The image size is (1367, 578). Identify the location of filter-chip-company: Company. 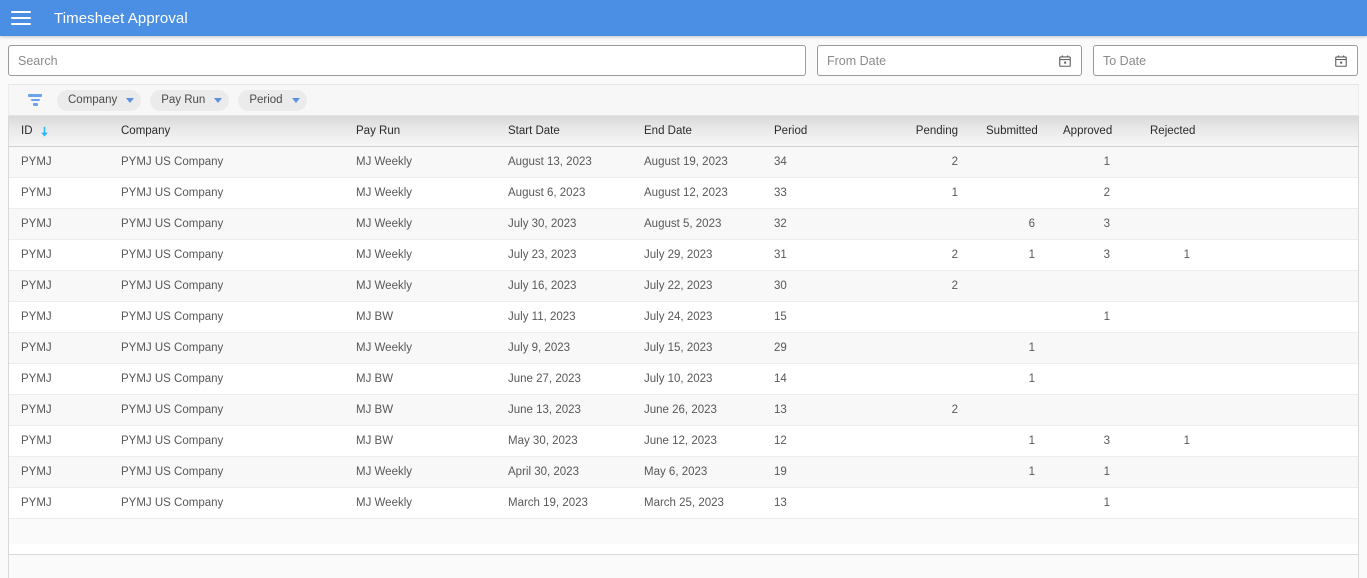
(99, 100).